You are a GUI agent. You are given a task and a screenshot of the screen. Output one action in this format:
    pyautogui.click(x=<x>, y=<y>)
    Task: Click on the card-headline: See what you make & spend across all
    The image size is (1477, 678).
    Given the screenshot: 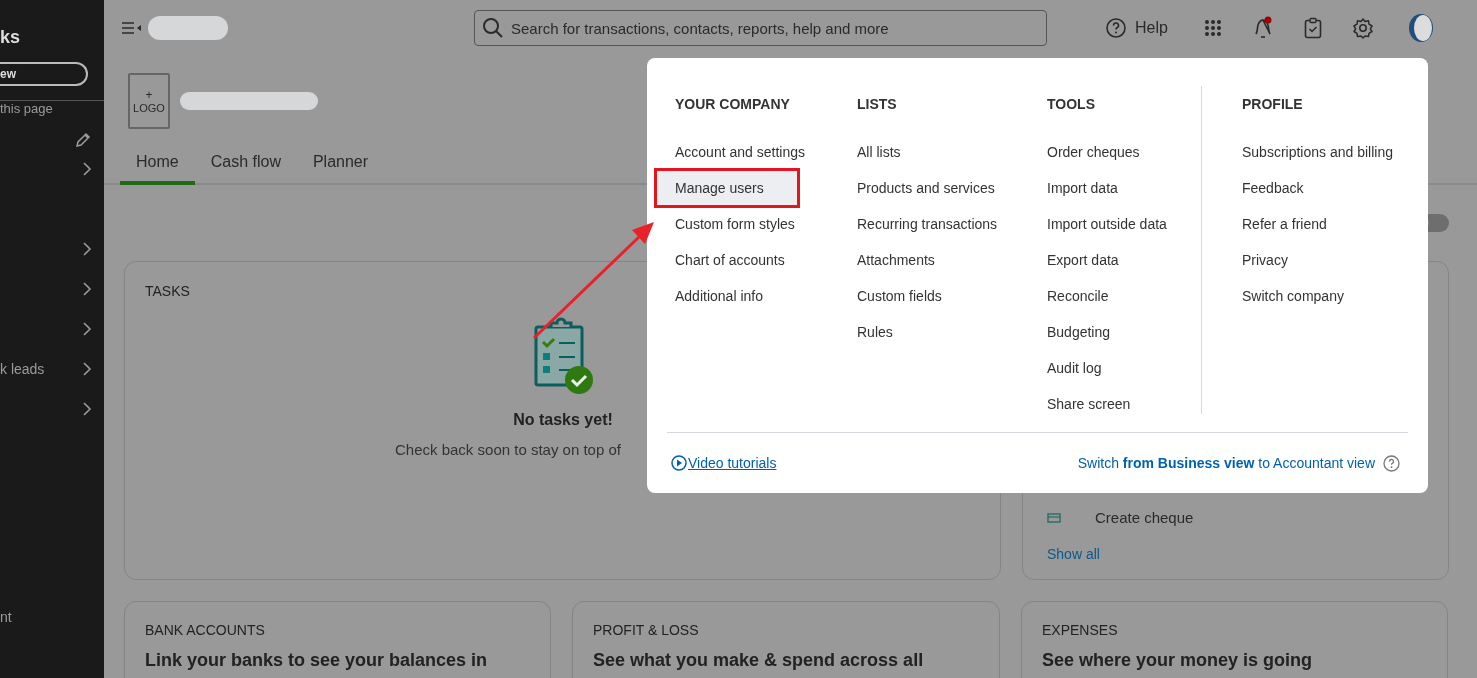 What is the action you would take?
    pyautogui.click(x=759, y=660)
    